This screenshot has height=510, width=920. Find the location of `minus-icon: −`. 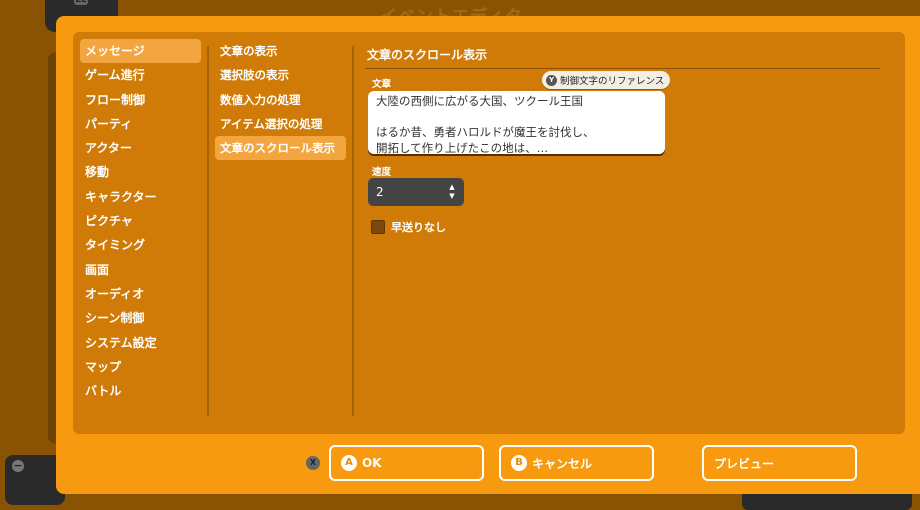

minus-icon: − is located at coordinates (18, 465).